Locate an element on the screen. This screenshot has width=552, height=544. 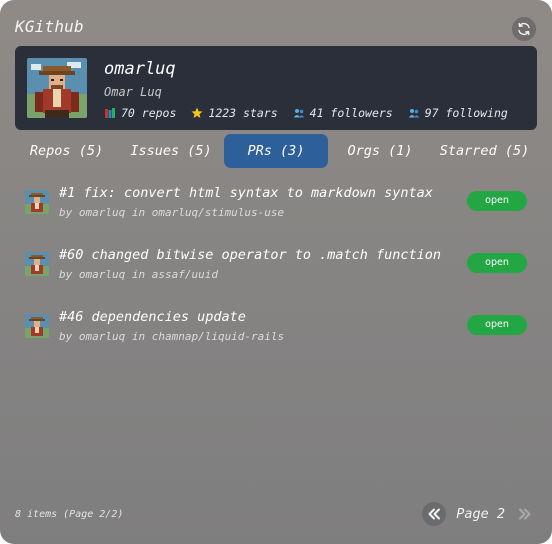
tab-repos: Repos (5) is located at coordinates (66, 151).